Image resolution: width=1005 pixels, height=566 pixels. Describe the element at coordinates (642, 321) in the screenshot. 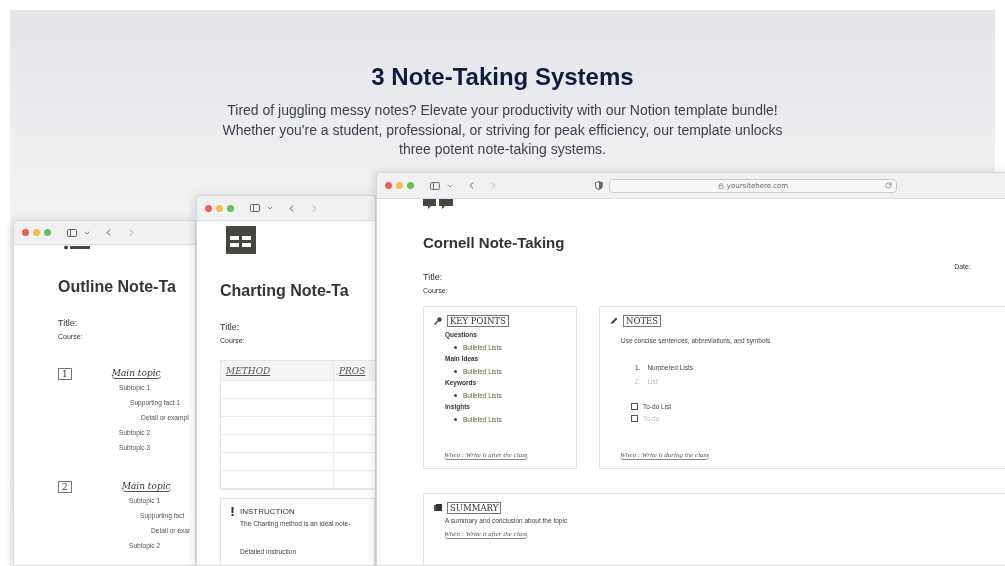

I see `section-label: NOTES` at that location.